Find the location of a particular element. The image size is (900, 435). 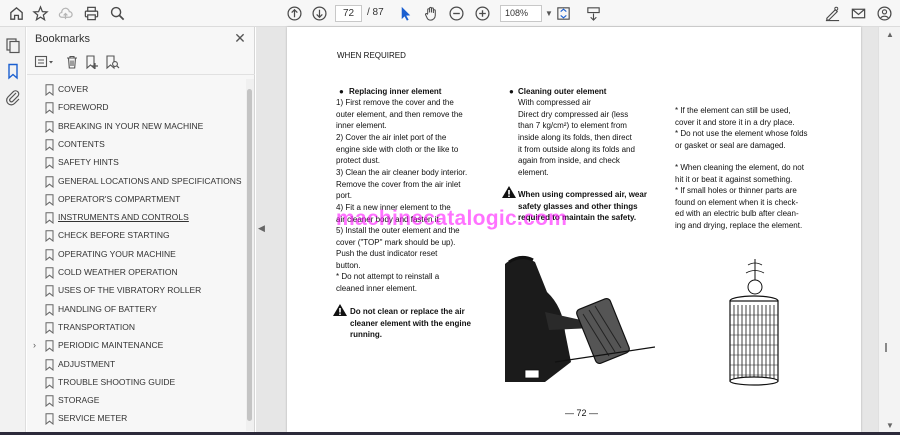

home-icon is located at coordinates (16, 13).